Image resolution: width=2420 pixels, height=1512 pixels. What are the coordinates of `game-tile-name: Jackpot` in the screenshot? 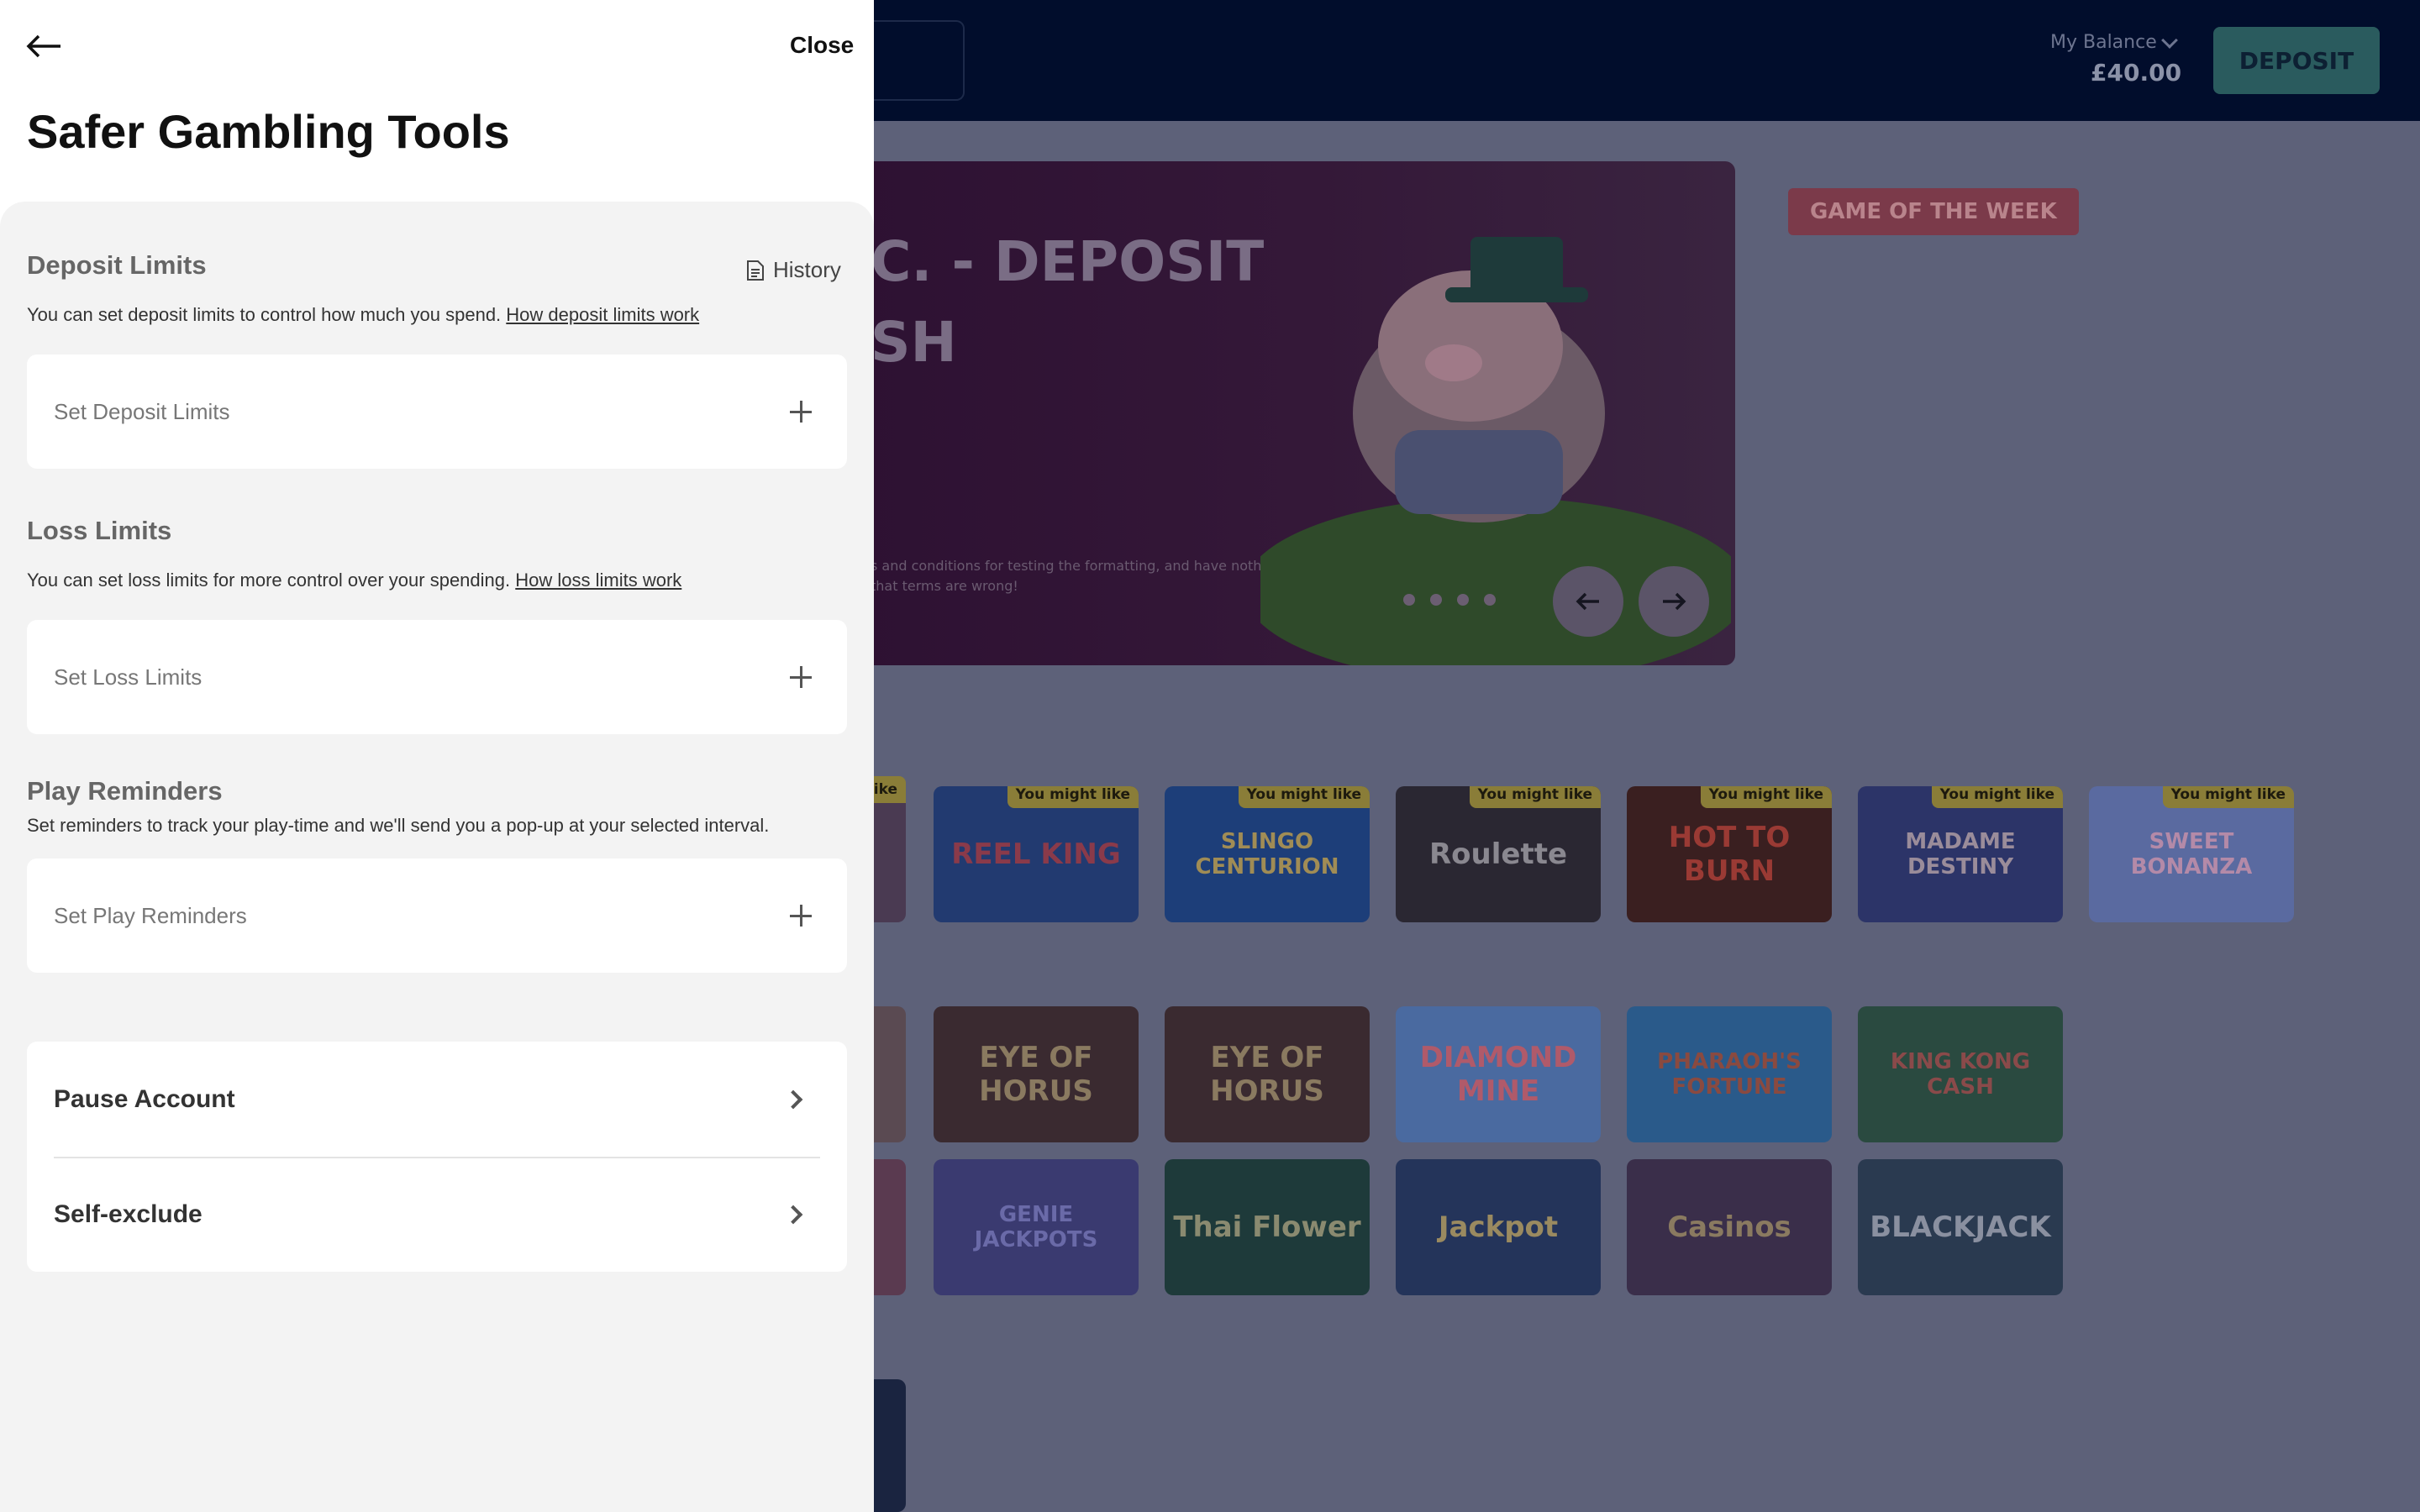 It's located at (1498, 1227).